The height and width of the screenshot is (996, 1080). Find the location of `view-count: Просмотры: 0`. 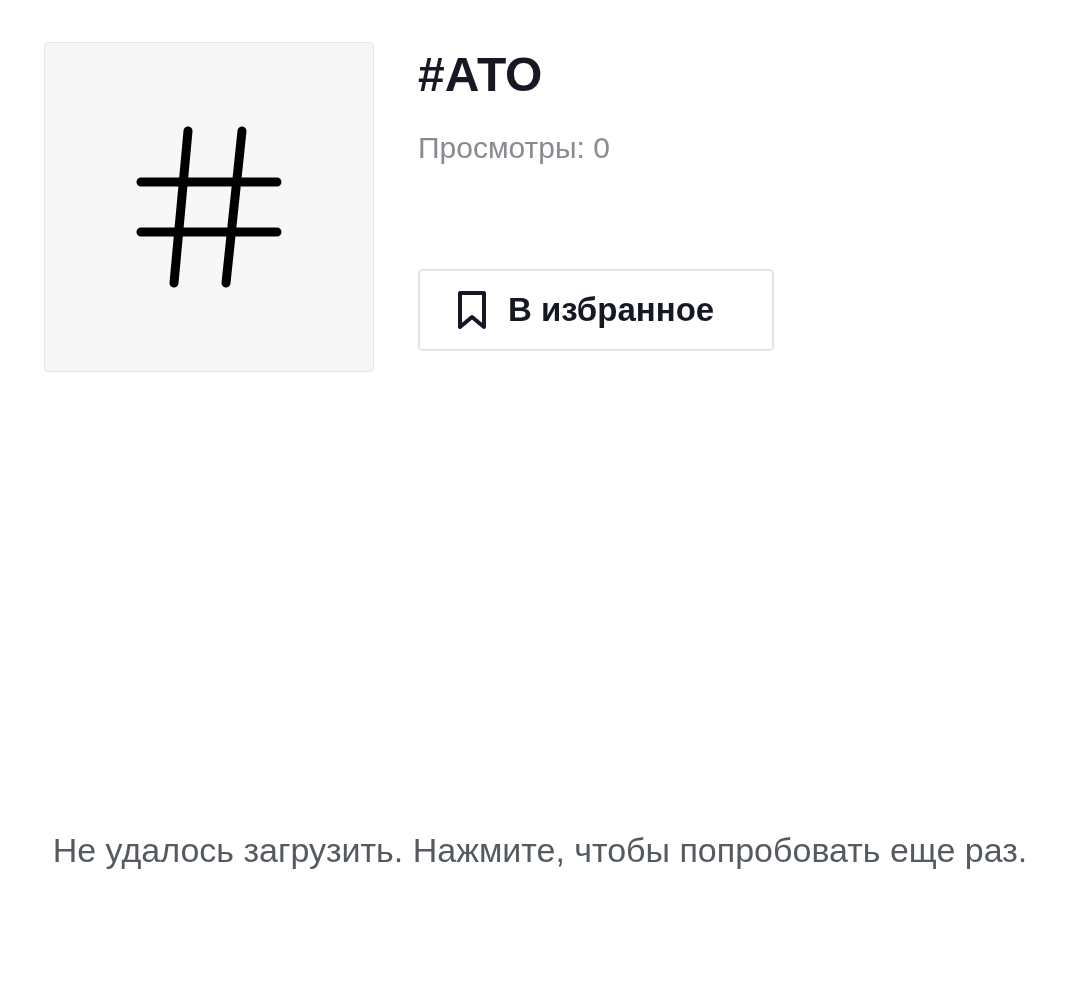

view-count: Просмотры: 0 is located at coordinates (514, 148).